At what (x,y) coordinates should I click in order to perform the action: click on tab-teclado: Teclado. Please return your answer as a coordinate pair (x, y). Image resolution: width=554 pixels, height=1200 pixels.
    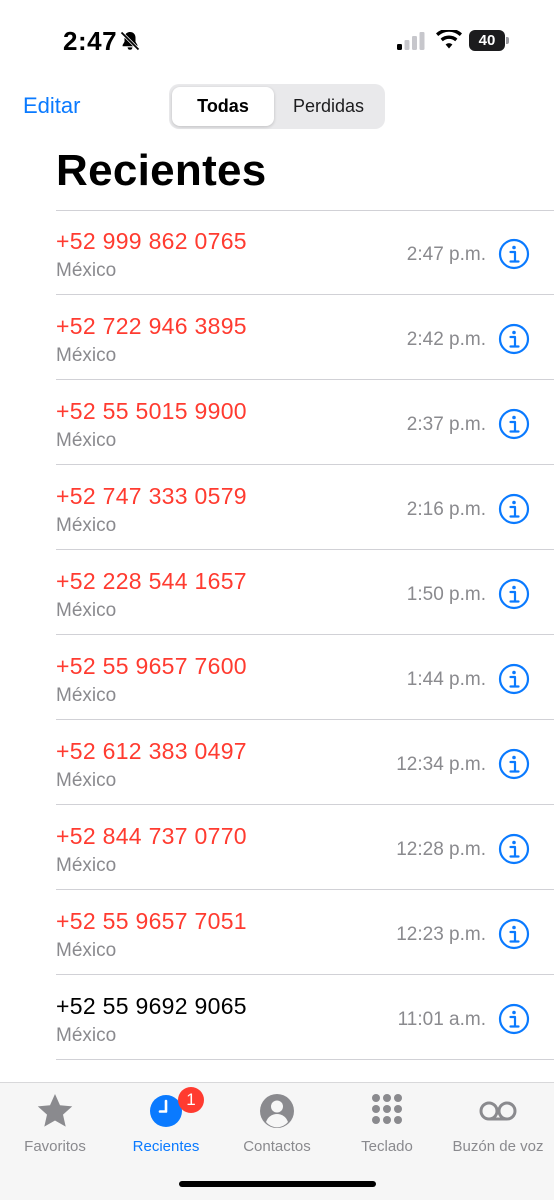
    Looking at the image, I should click on (387, 1123).